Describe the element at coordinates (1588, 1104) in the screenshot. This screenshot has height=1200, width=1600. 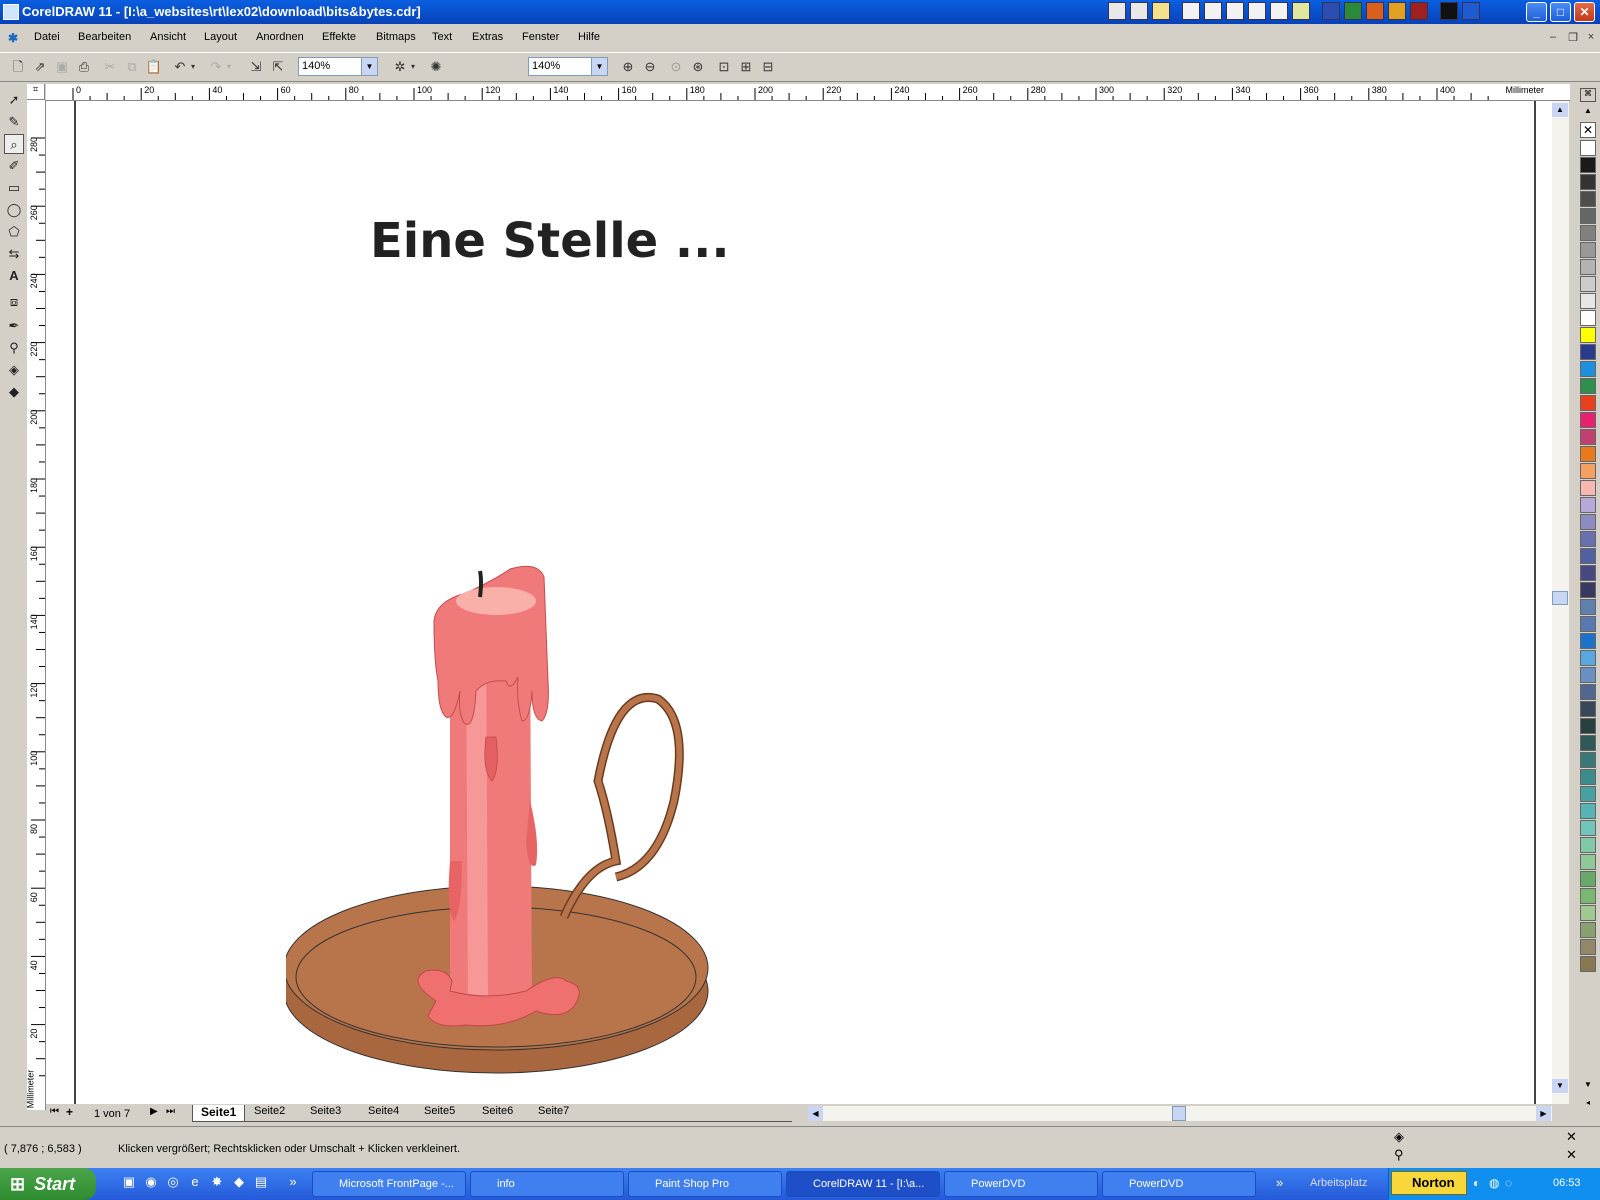
I see `palette-expand-icon: ◂` at that location.